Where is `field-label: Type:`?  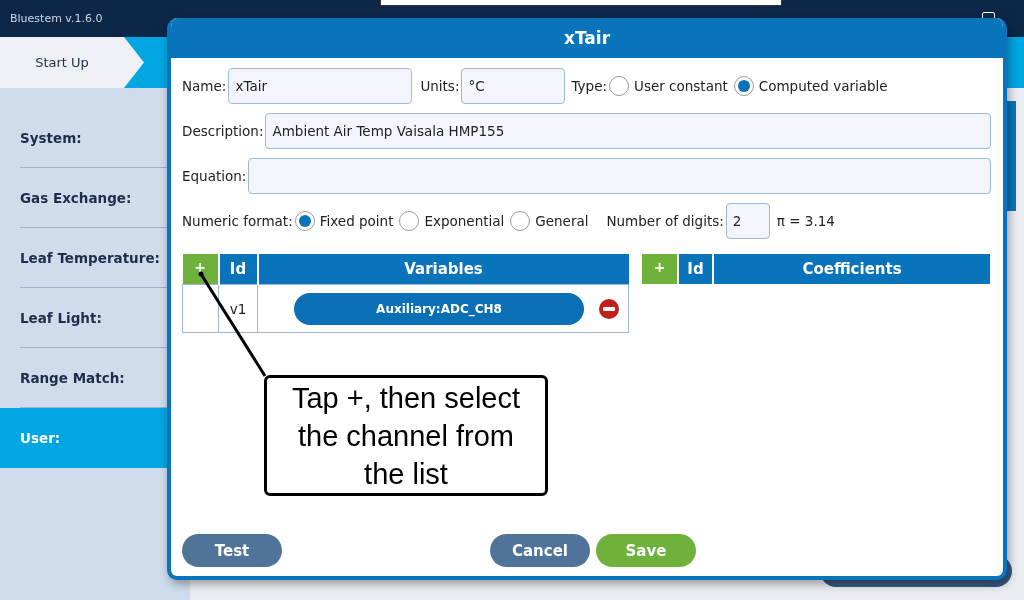 field-label: Type: is located at coordinates (589, 86).